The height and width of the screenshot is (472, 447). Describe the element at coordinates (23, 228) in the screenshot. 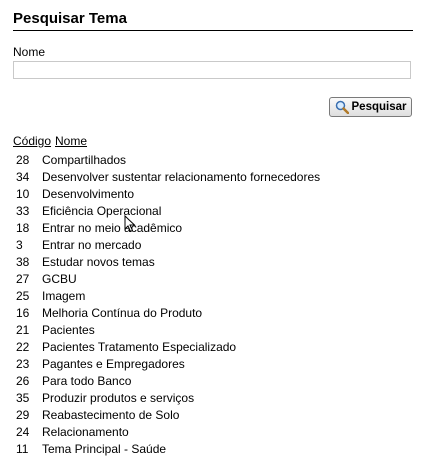

I see `row-code: 18` at that location.